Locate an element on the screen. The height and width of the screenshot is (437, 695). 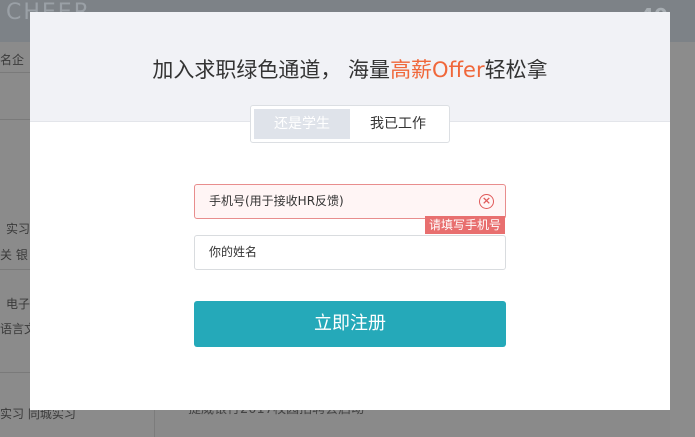
close-circle-icon: × is located at coordinates (486, 201).